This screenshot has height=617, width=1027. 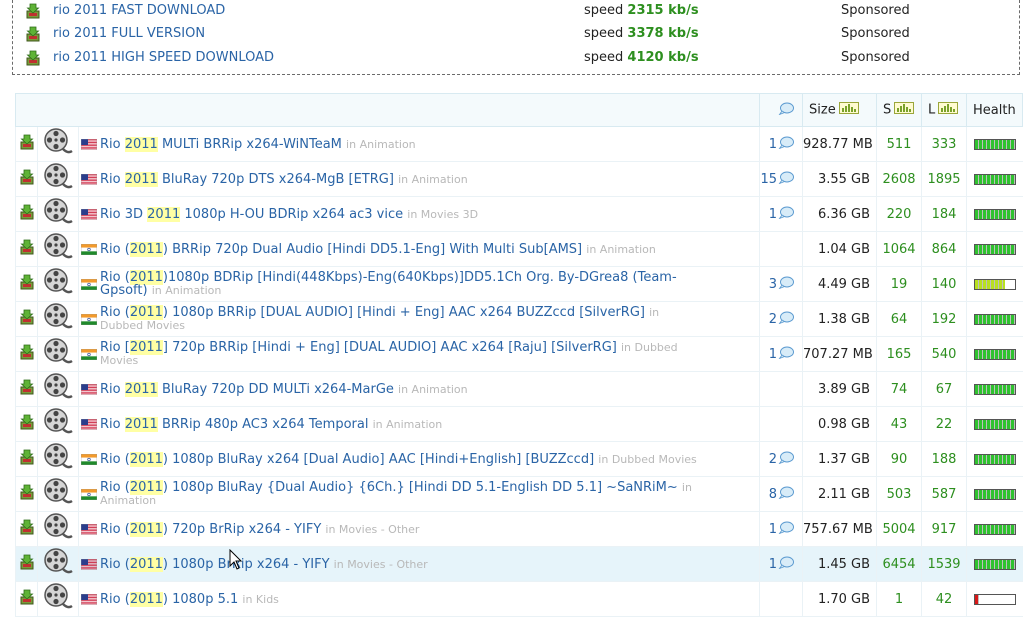 What do you see at coordinates (234, 424) in the screenshot?
I see `torrent-link: Rio 2011 BRRip 480p AC3 x264 Temporal` at bounding box center [234, 424].